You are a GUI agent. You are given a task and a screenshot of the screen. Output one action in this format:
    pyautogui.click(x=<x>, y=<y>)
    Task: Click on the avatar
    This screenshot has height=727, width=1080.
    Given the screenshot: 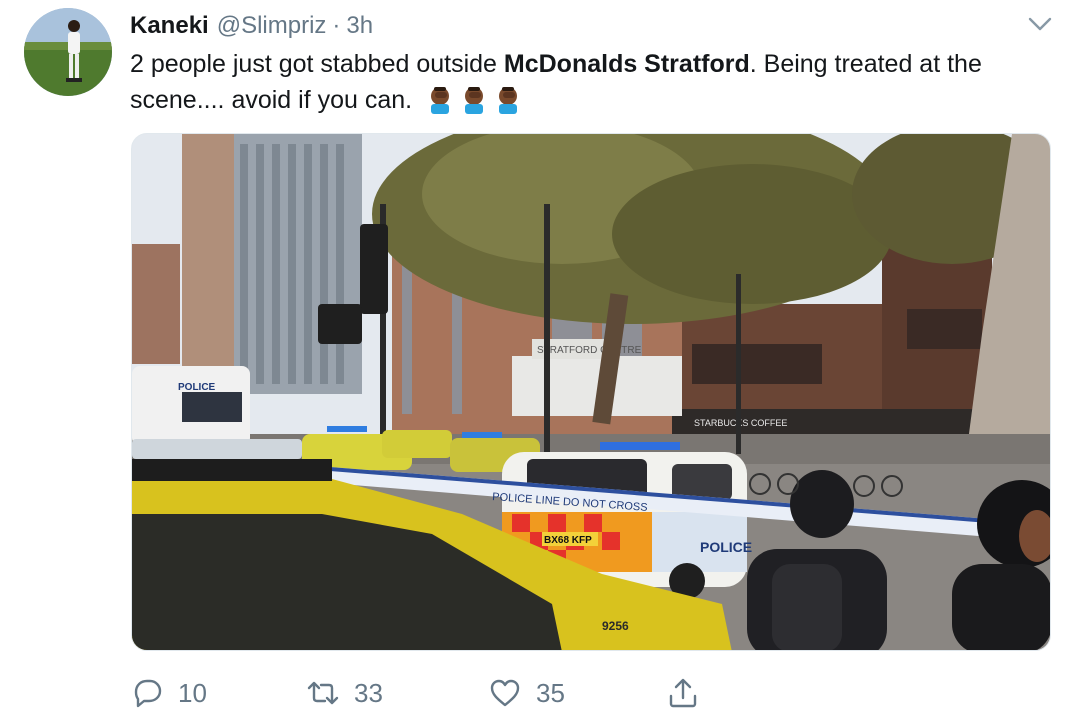 What is the action you would take?
    pyautogui.click(x=68, y=52)
    